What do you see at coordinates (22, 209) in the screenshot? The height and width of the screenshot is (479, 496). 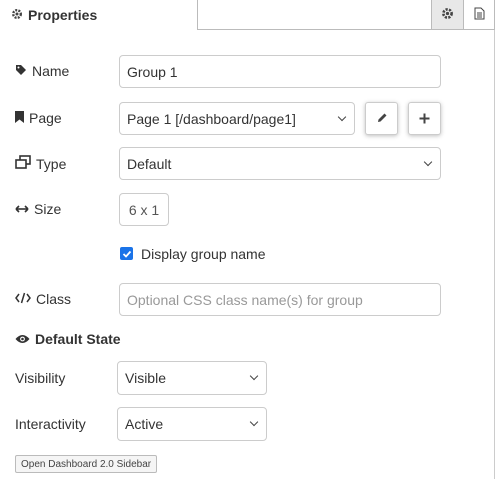 I see `arrows-horizontal-icon` at bounding box center [22, 209].